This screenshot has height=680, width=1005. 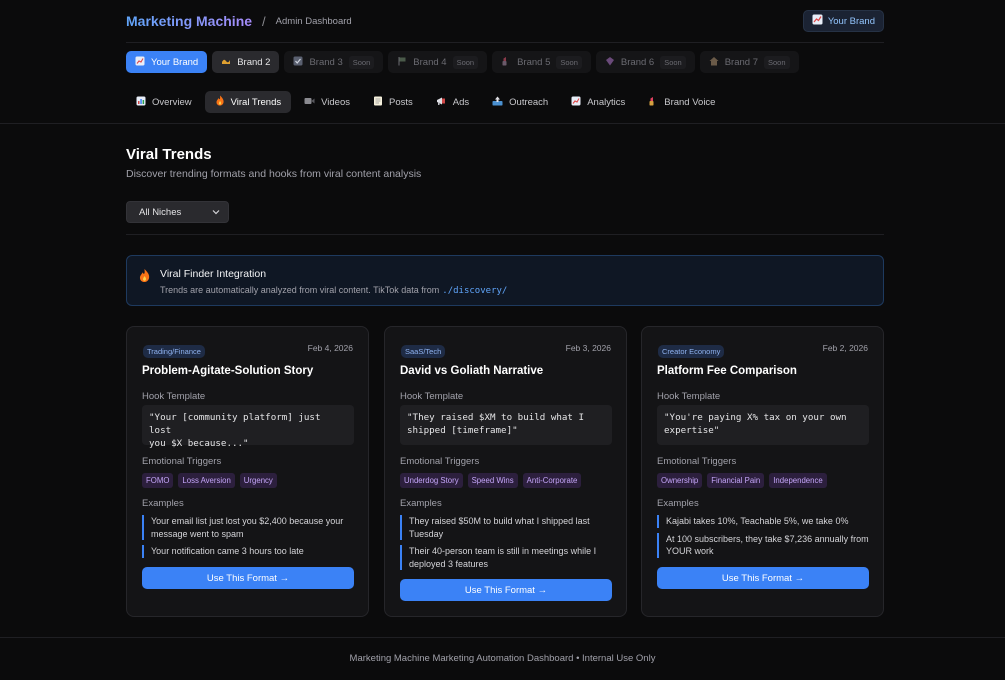 I want to click on brand-tab-brand-3: Brand 3 Soon, so click(x=334, y=62).